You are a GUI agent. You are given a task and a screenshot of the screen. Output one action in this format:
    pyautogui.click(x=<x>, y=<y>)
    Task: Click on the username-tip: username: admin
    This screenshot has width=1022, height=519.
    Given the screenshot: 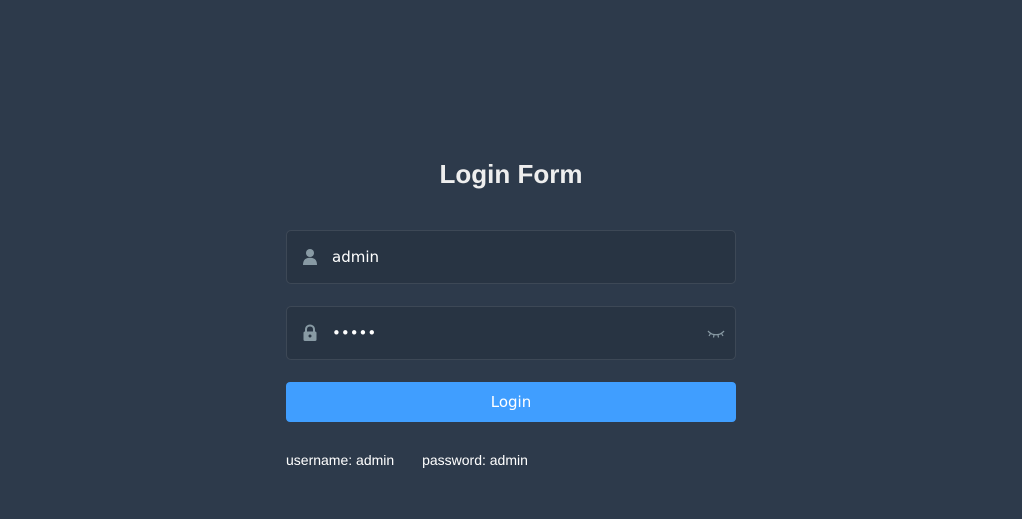 What is the action you would take?
    pyautogui.click(x=340, y=460)
    